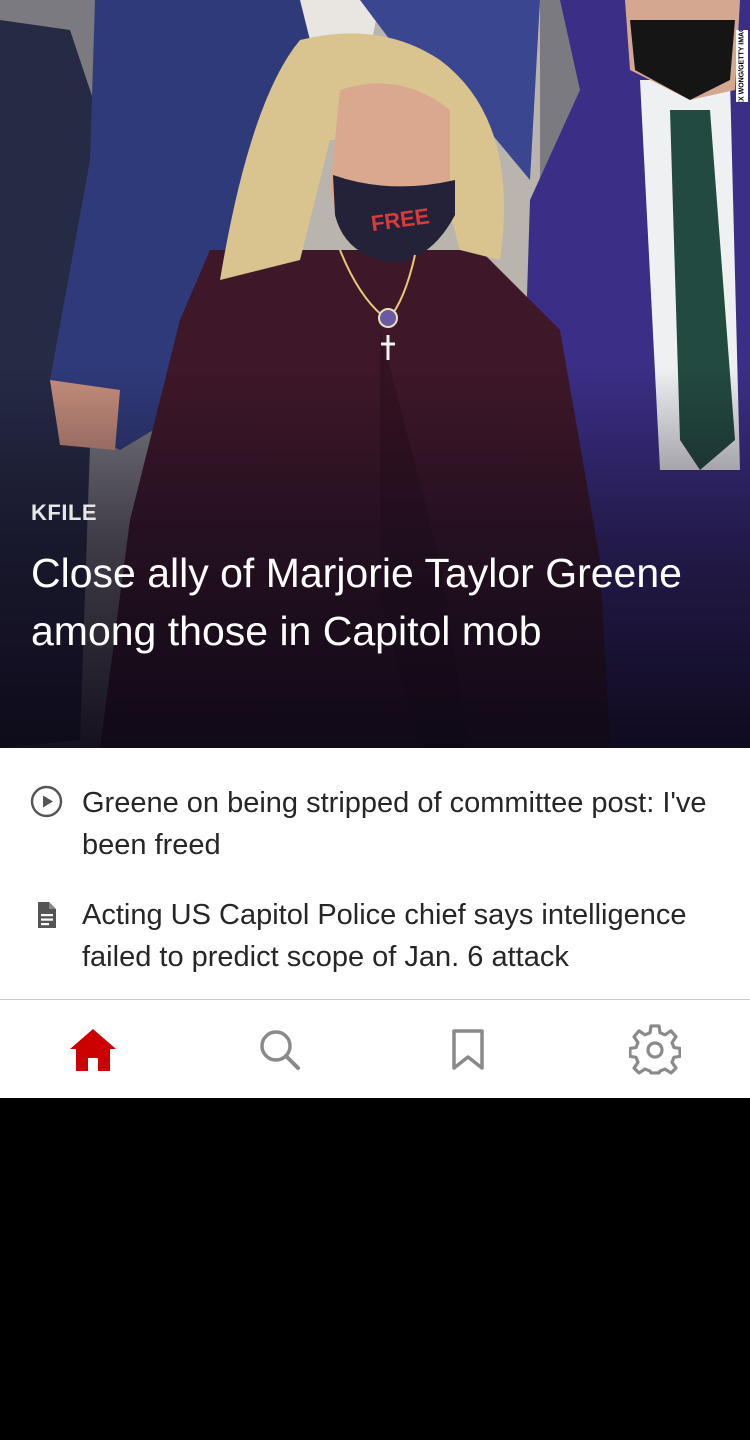  I want to click on gear-icon, so click(655, 1049).